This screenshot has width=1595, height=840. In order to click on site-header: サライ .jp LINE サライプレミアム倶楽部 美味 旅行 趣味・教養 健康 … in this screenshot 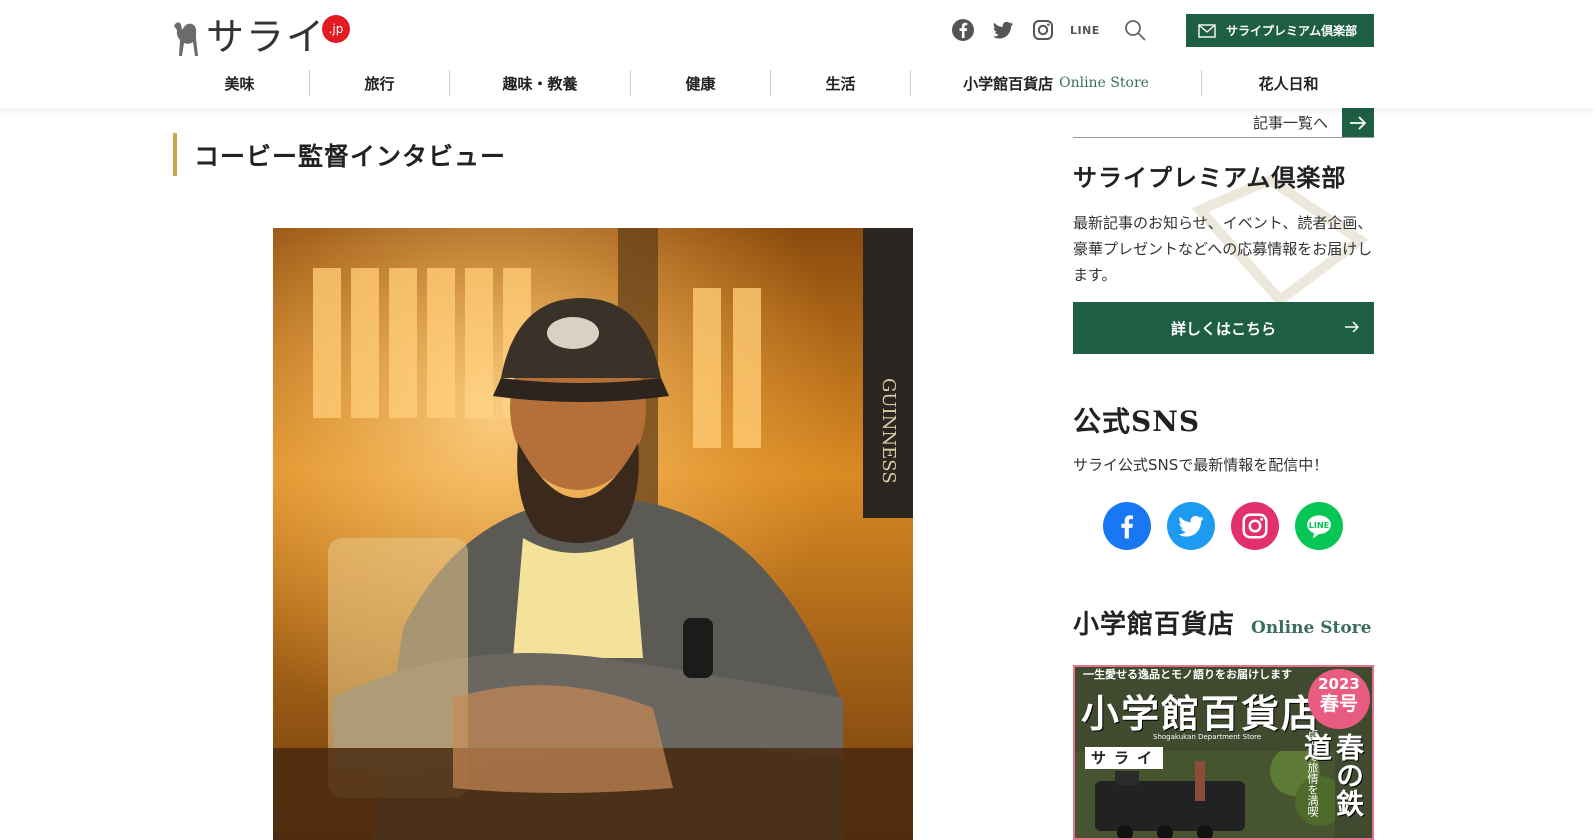, I will do `click(797, 54)`.